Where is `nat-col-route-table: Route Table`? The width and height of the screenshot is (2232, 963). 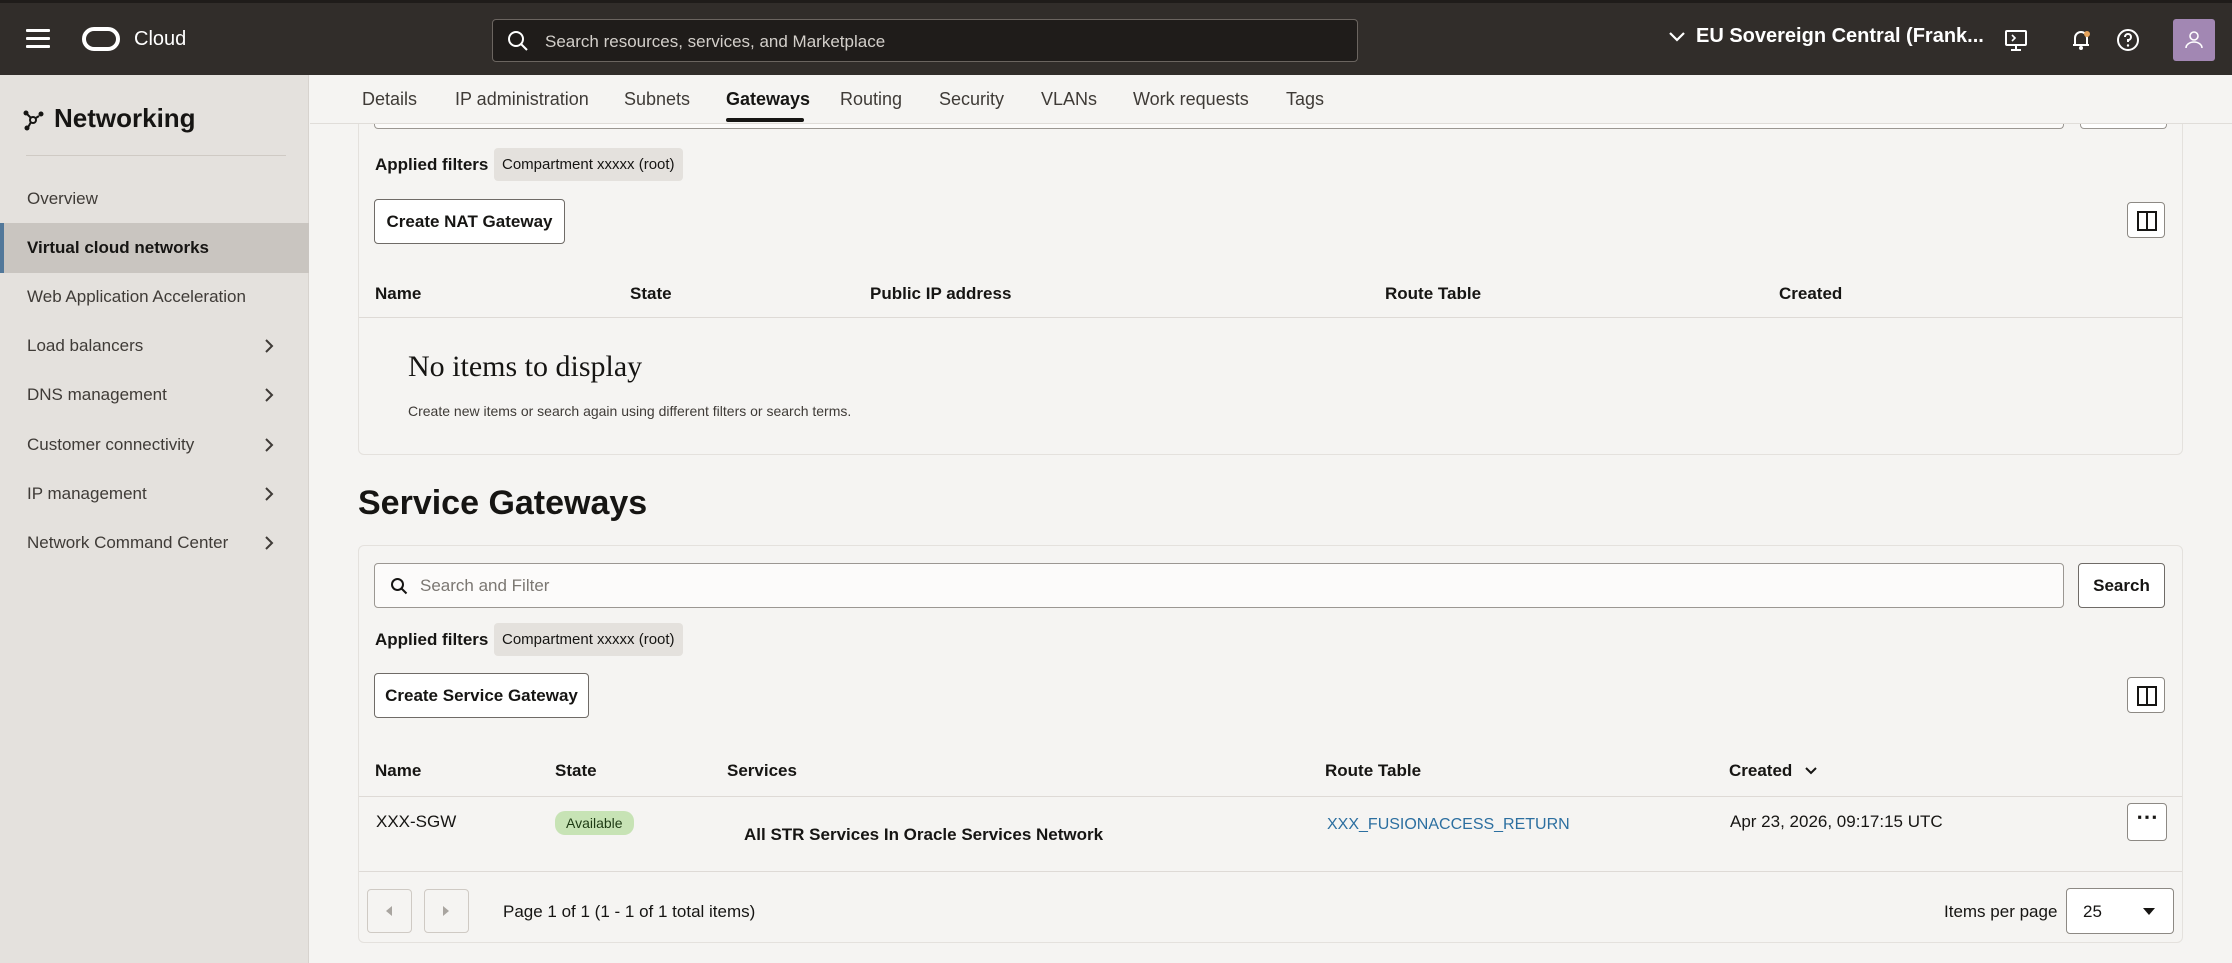 nat-col-route-table: Route Table is located at coordinates (1433, 294).